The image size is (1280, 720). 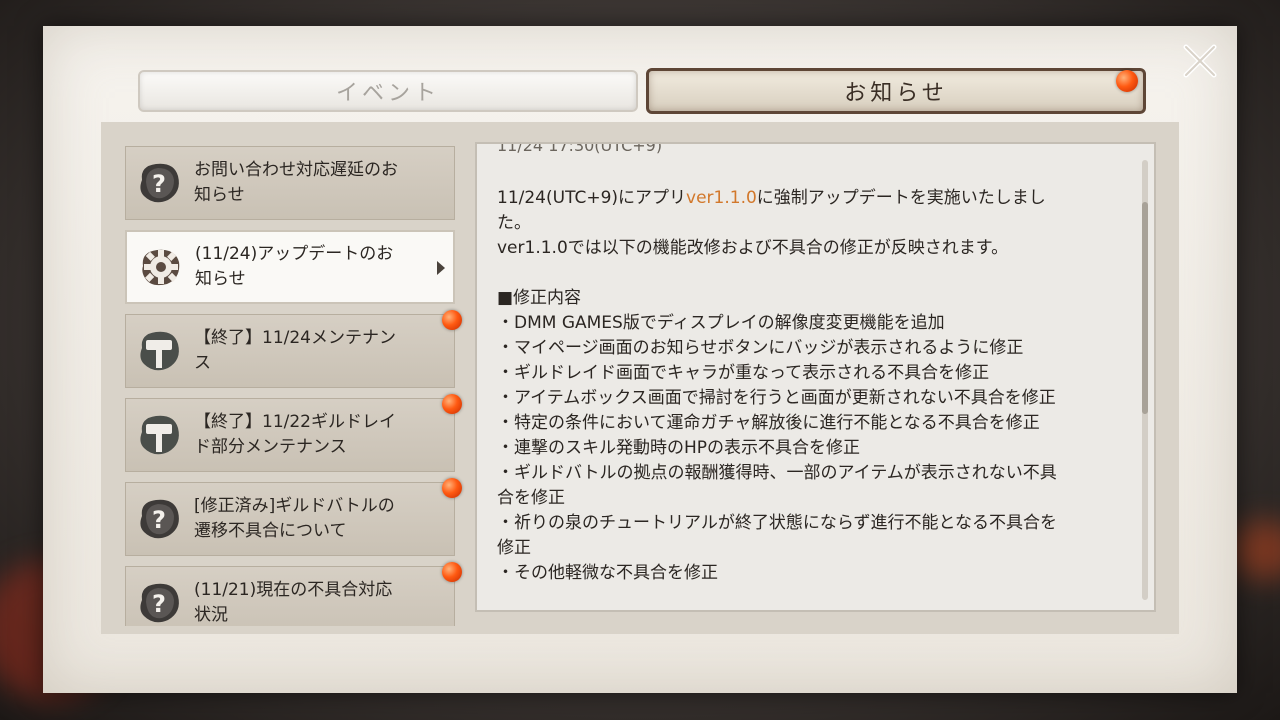 What do you see at coordinates (777, 523) in the screenshot?
I see `fix-item: ・祈りの泉のチュートリアルが終了状態にならず進行不能となる不具合を` at bounding box center [777, 523].